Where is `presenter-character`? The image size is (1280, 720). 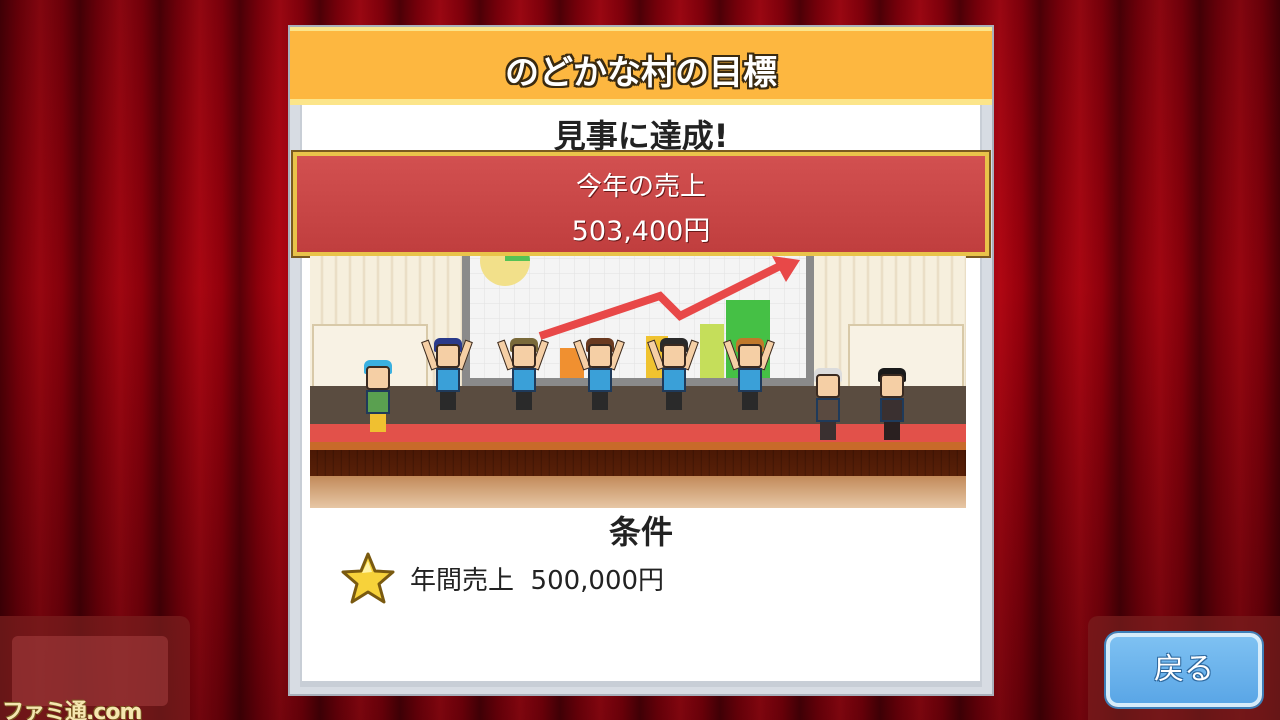
presenter-character is located at coordinates (377, 395).